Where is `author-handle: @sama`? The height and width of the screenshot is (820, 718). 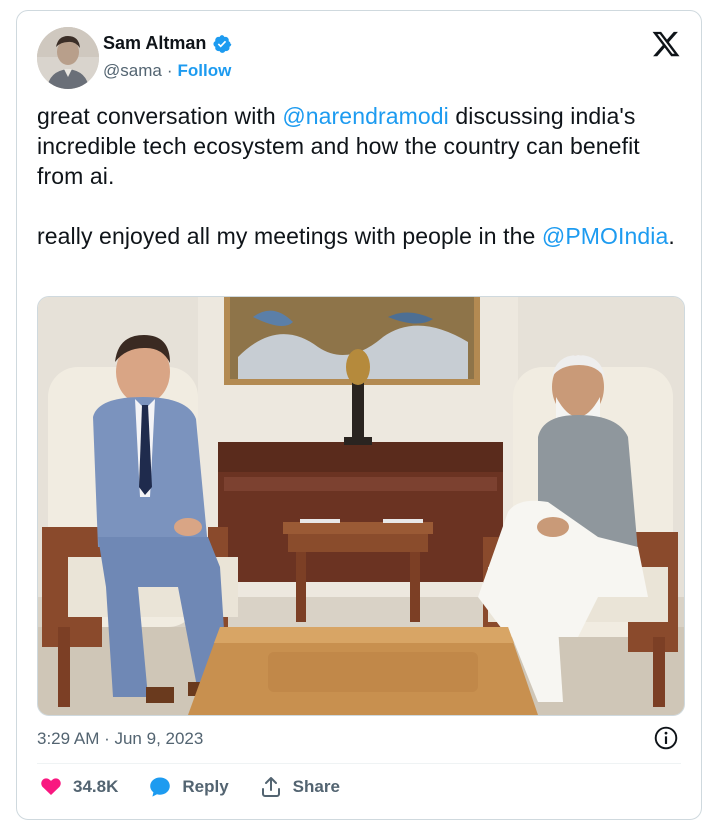
author-handle: @sama is located at coordinates (132, 71).